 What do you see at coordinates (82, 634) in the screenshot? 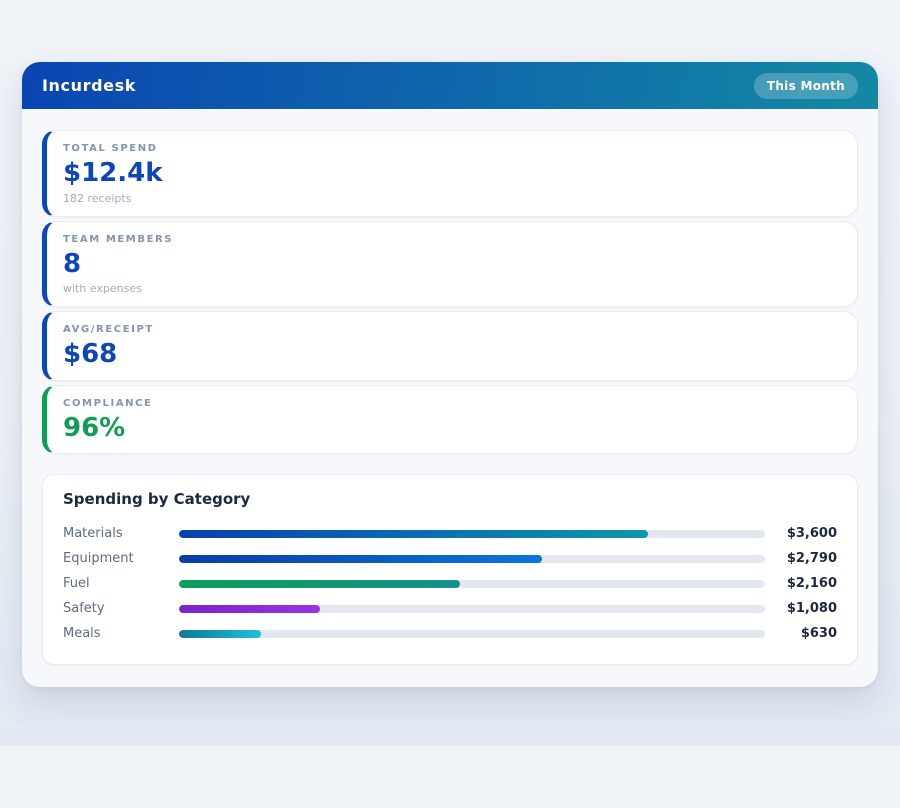
I see `category-label: Meals` at bounding box center [82, 634].